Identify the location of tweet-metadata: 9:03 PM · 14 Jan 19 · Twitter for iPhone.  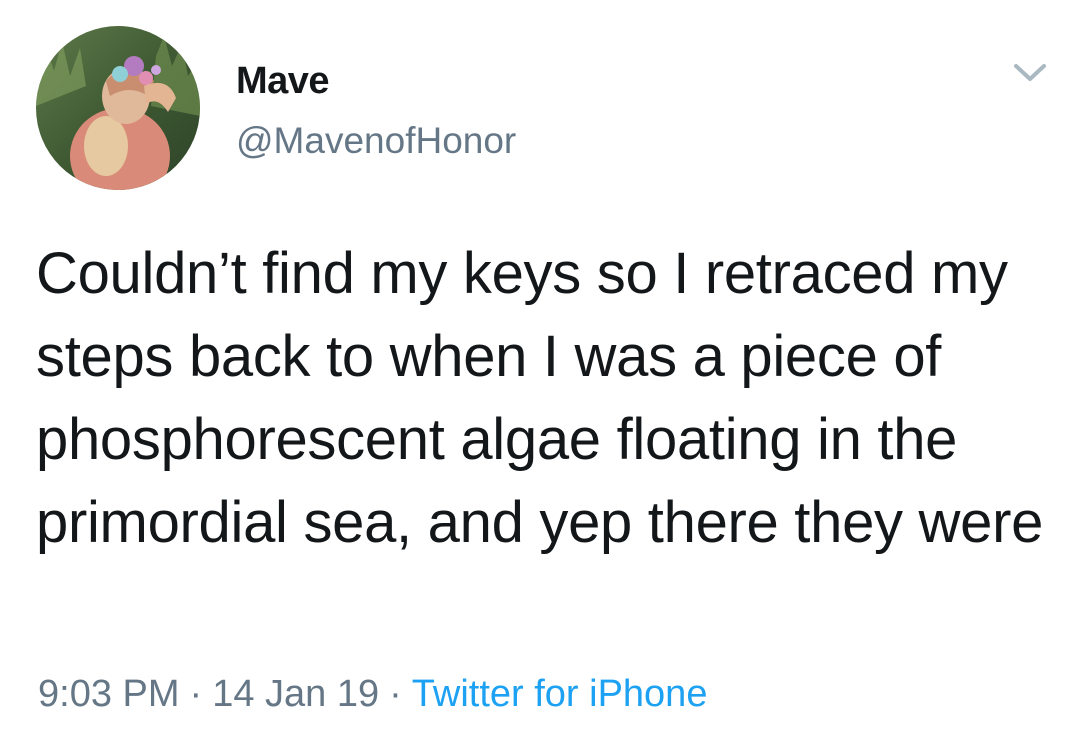
(372, 694).